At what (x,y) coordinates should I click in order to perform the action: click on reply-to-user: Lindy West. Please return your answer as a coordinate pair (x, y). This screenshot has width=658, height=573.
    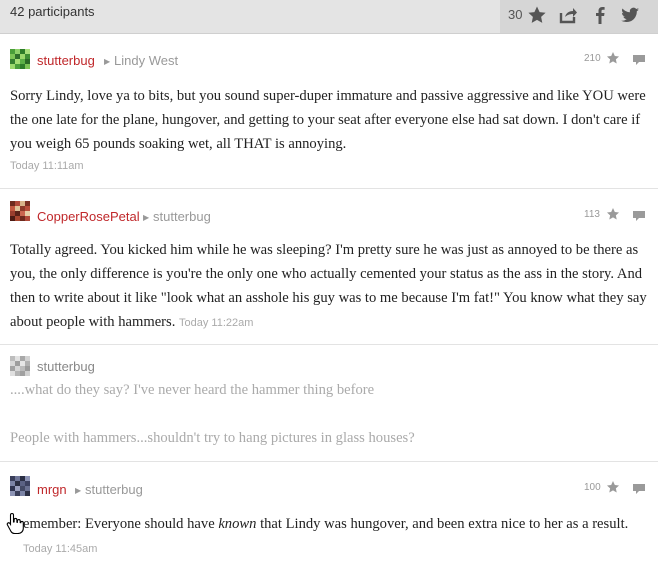
    Looking at the image, I should click on (146, 60).